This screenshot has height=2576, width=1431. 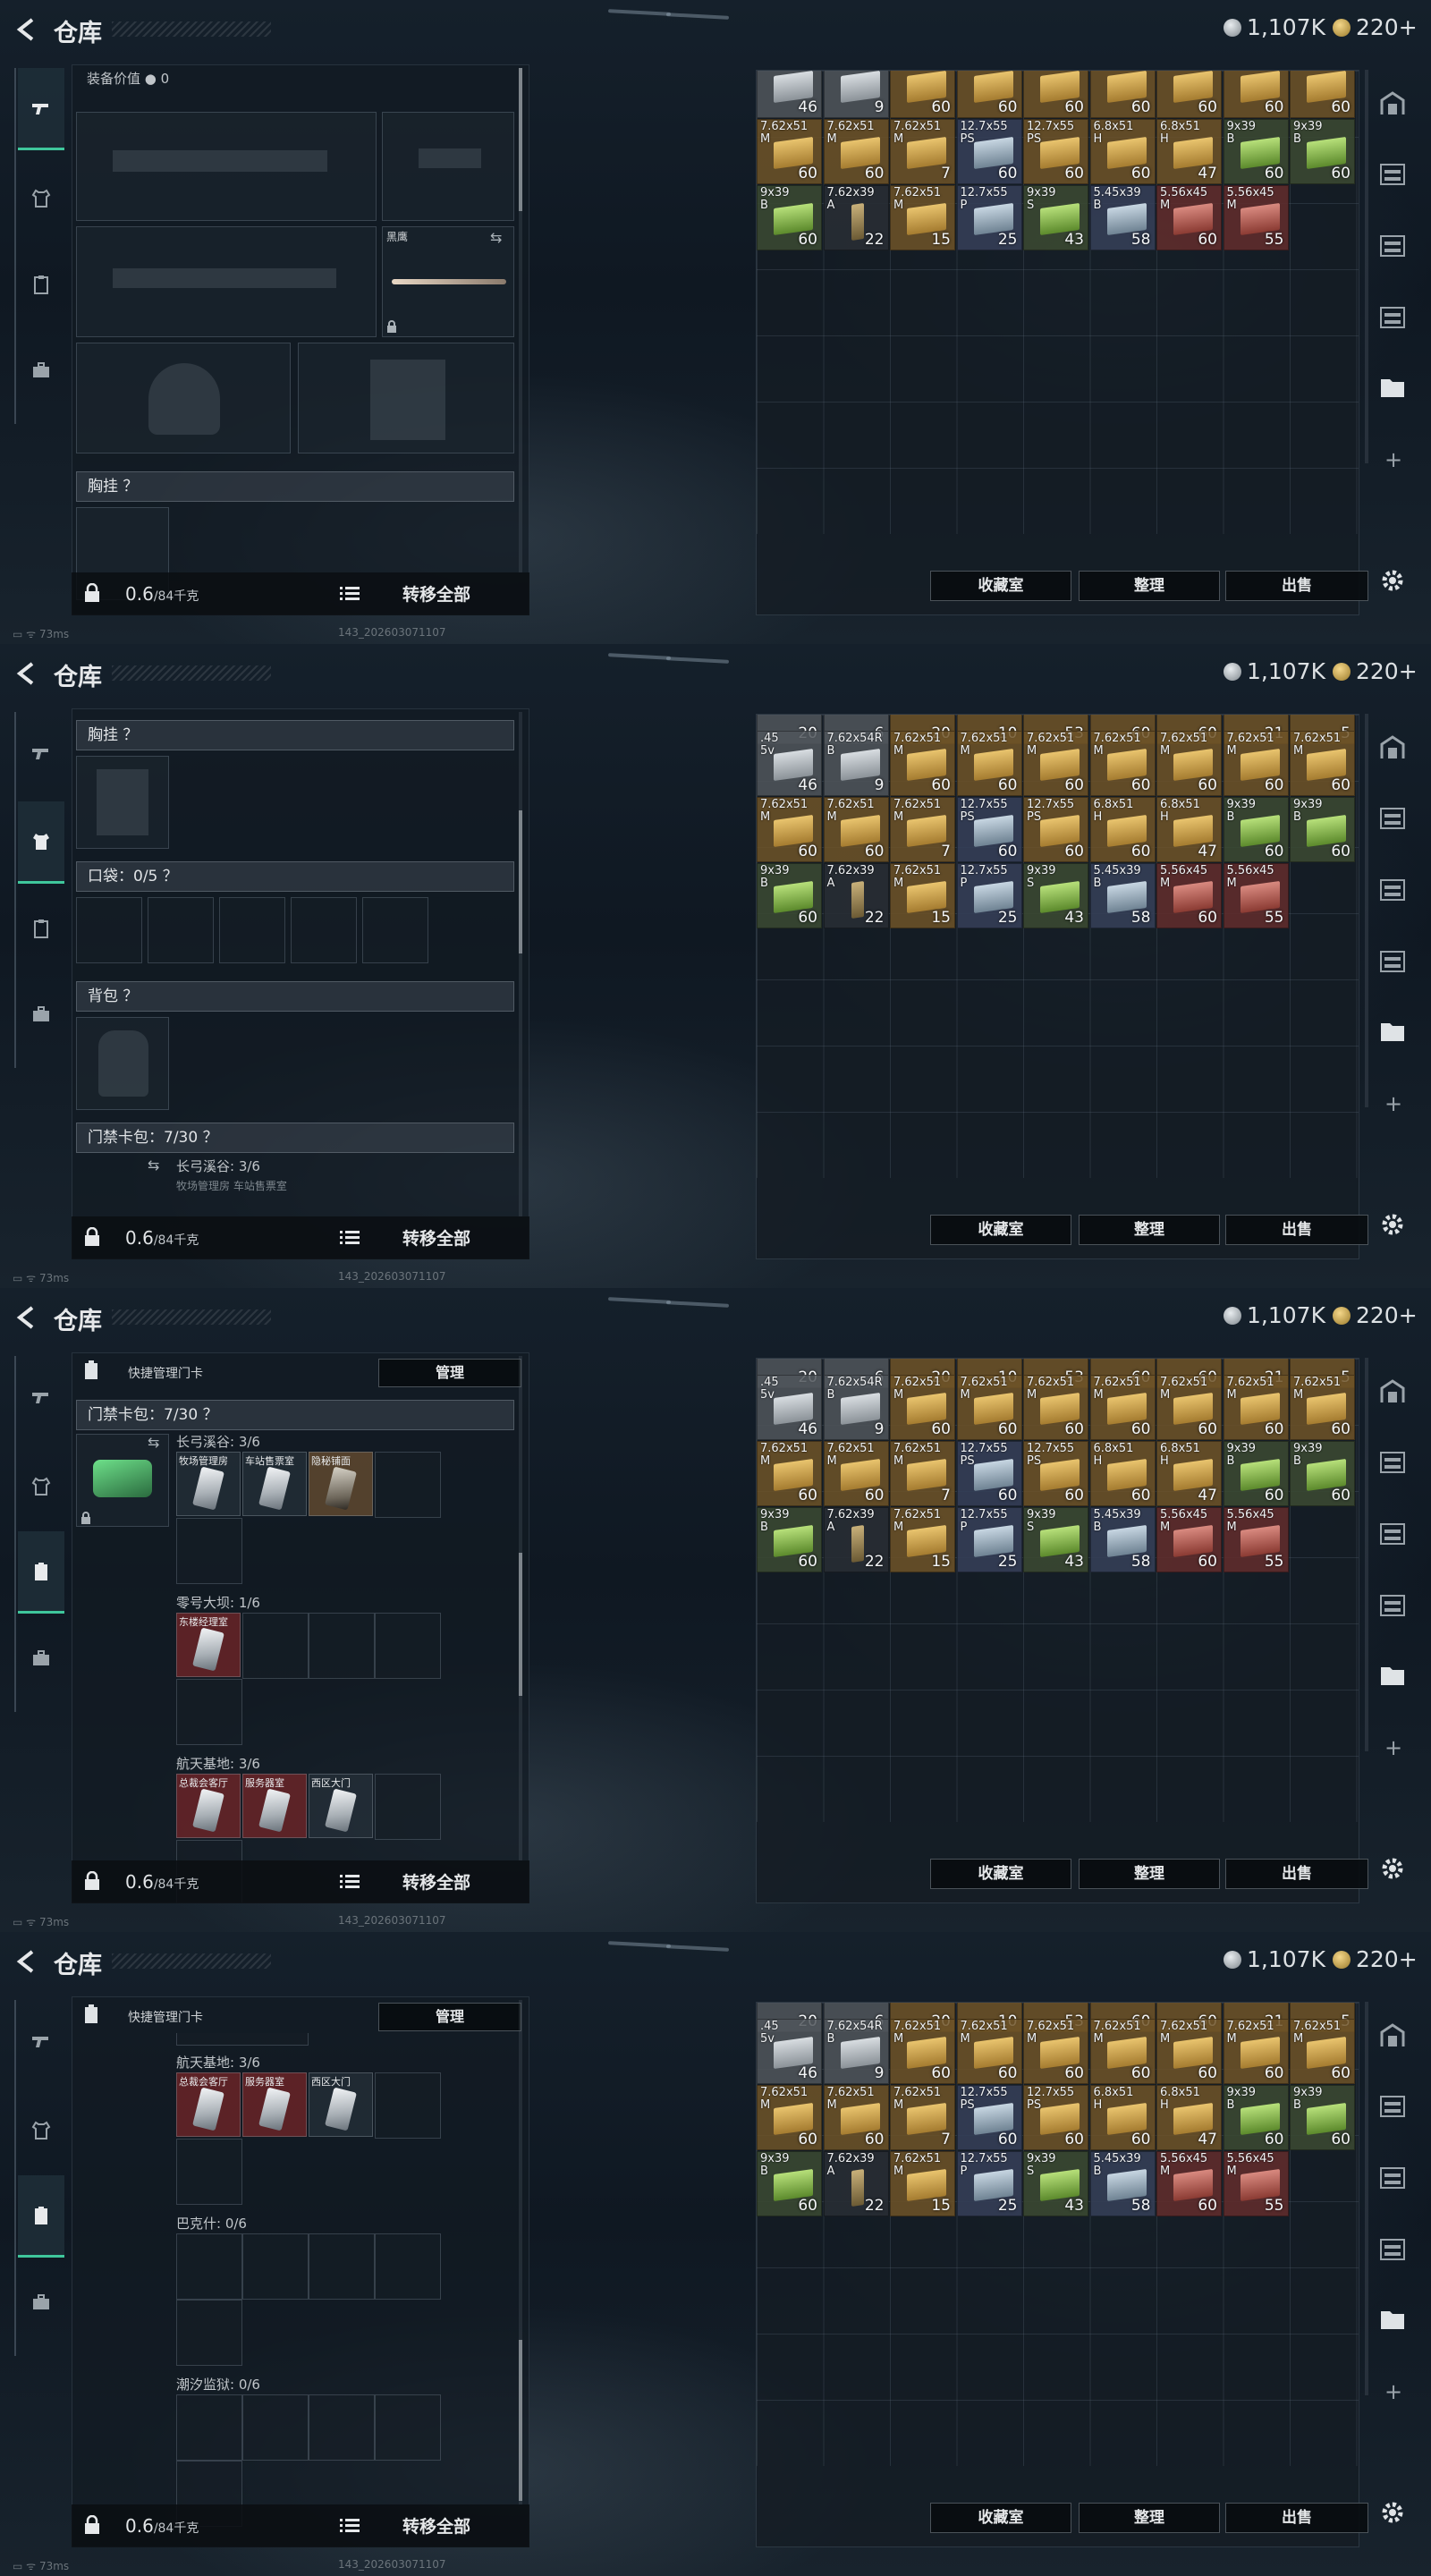 What do you see at coordinates (1393, 459) in the screenshot?
I see `plus-icon: +` at bounding box center [1393, 459].